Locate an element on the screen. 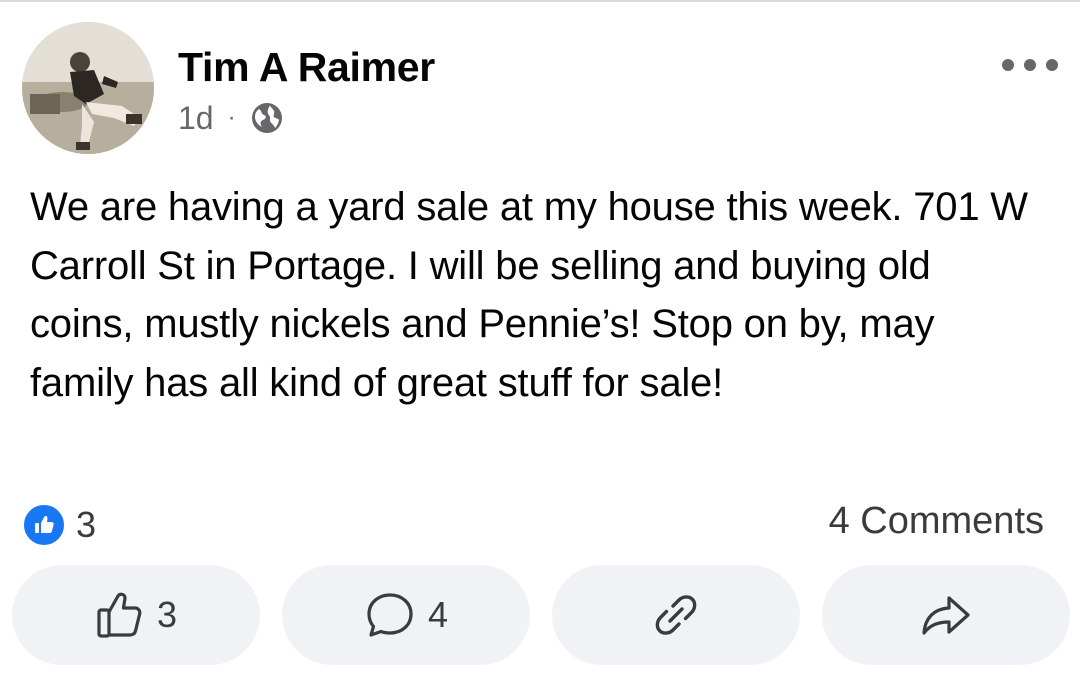 Image resolution: width=1080 pixels, height=683 pixels. post-meta: 1d · is located at coordinates (231, 118).